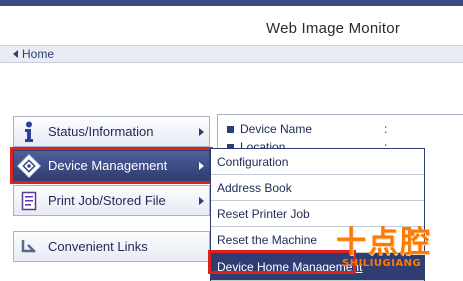  I want to click on device-management-icon, so click(29, 165).